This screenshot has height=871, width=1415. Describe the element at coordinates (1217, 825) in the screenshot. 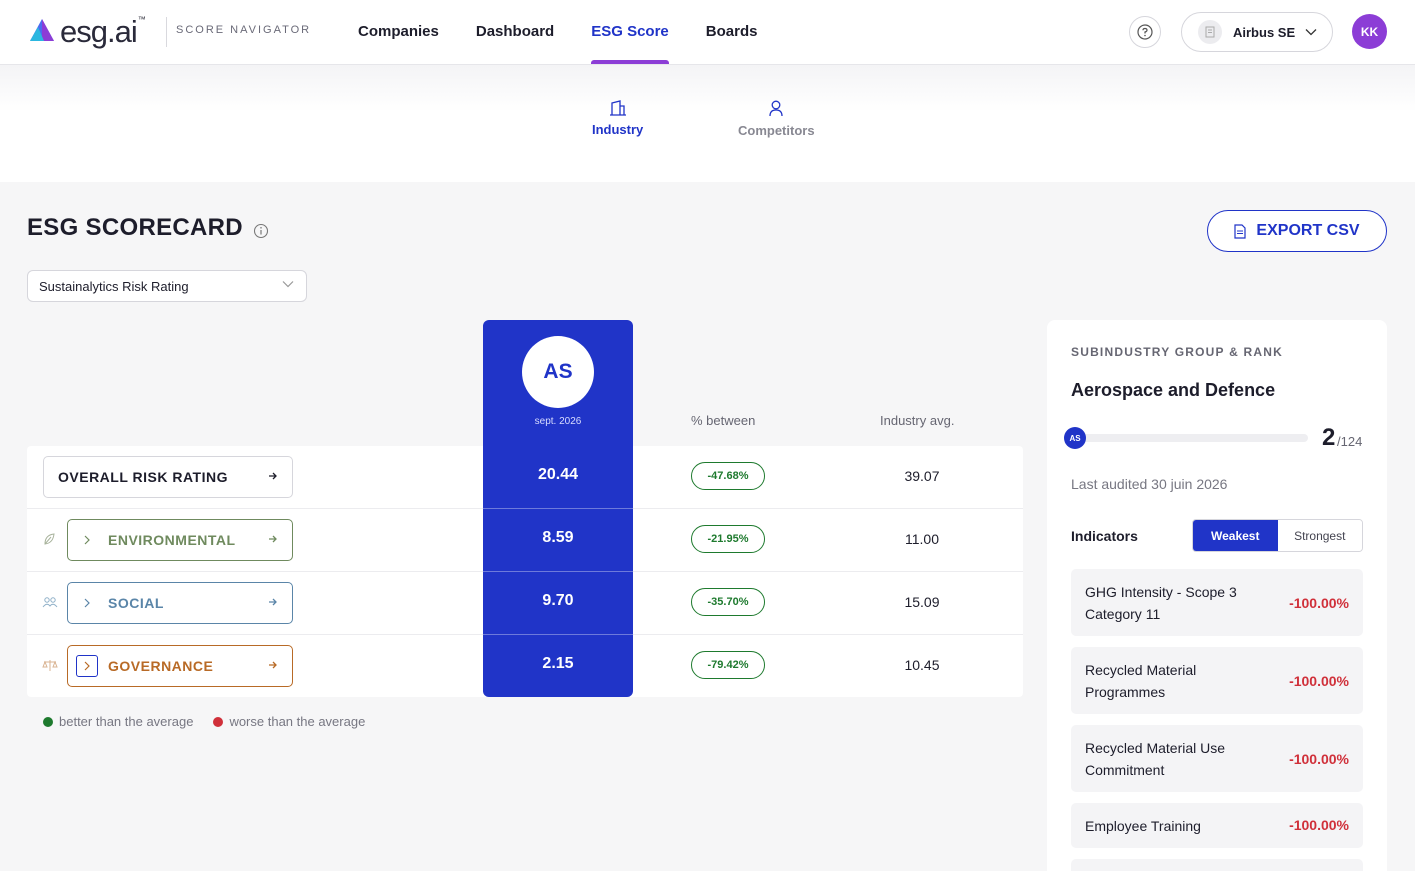

I see `indicator-card: Employee Training -100.00%` at that location.